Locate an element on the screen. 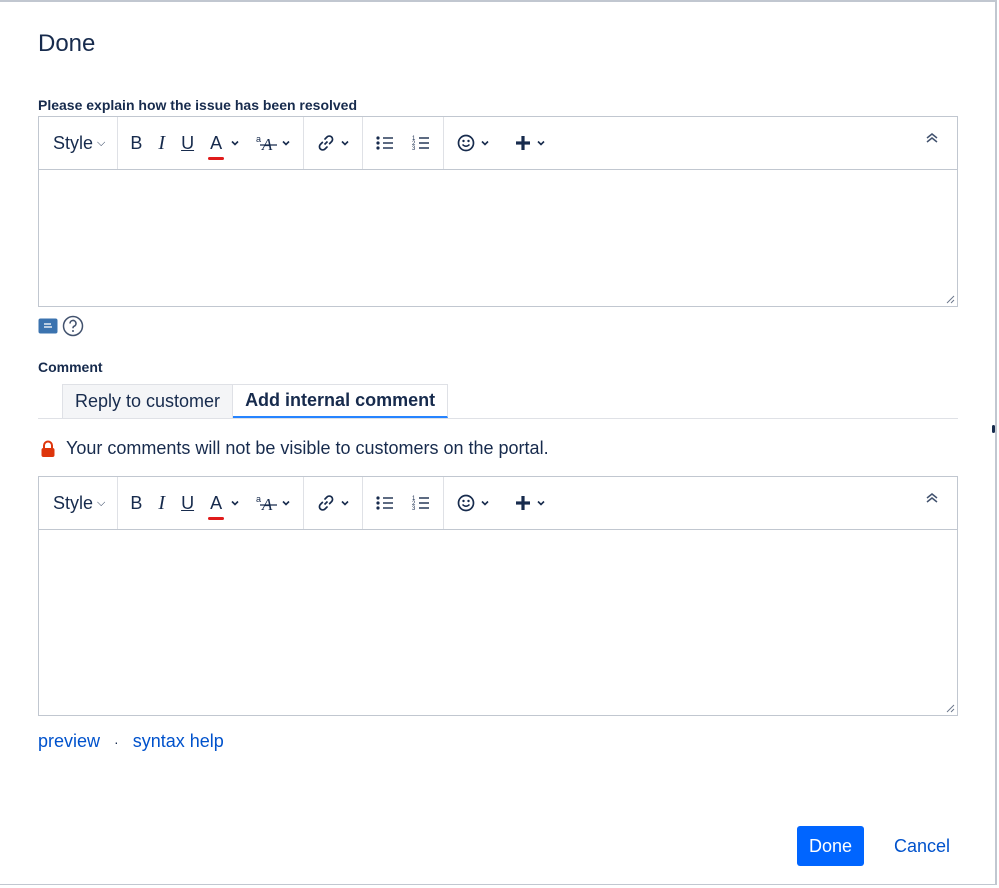 This screenshot has height=888, width=999. edge-marker is located at coordinates (993, 429).